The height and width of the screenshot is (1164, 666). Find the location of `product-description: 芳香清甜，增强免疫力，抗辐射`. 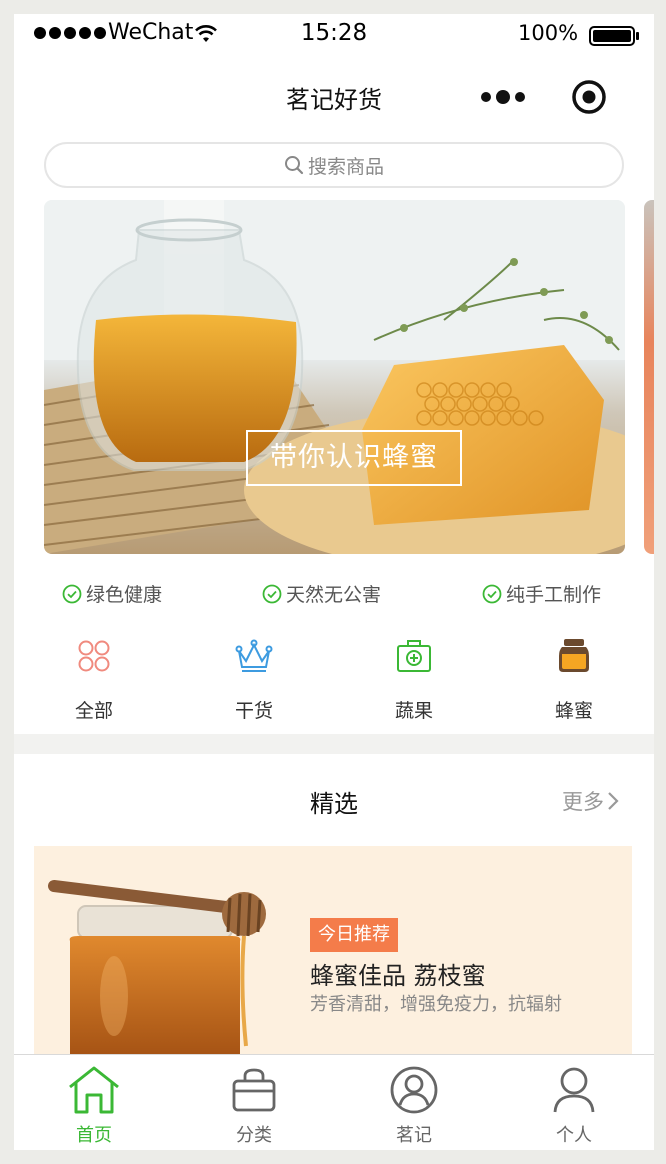

product-description: 芳香清甜，增强免疫力，抗辐射 is located at coordinates (436, 1004).